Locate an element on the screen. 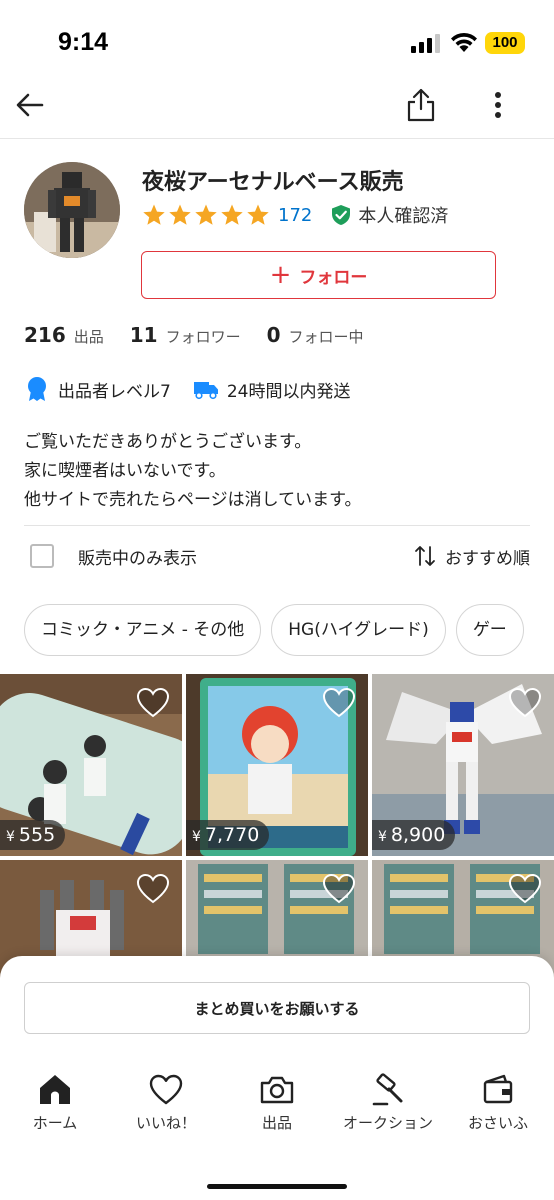  seller-level-badge: 出品者レベル7 is located at coordinates (97, 389).